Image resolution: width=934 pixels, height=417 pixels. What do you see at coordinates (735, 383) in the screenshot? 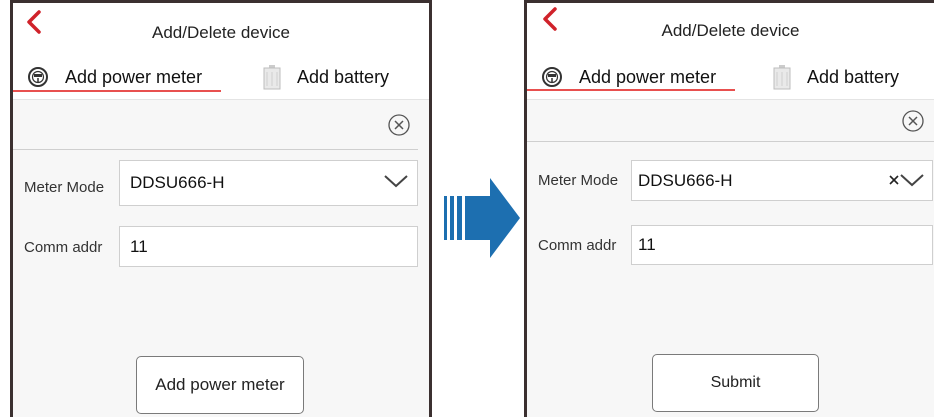
I see `submit-button: Submit` at bounding box center [735, 383].